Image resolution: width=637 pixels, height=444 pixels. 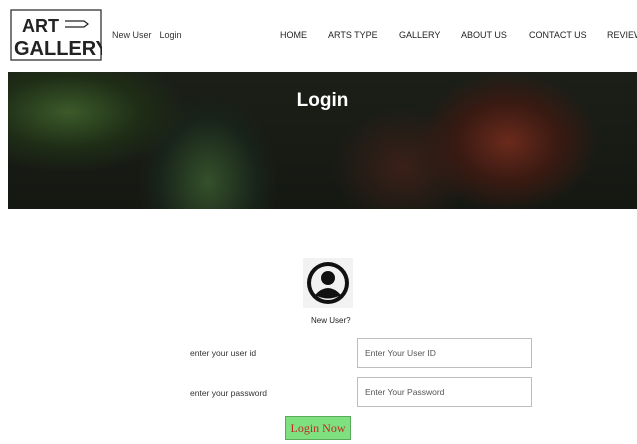 I want to click on page-title: Login, so click(x=322, y=100).